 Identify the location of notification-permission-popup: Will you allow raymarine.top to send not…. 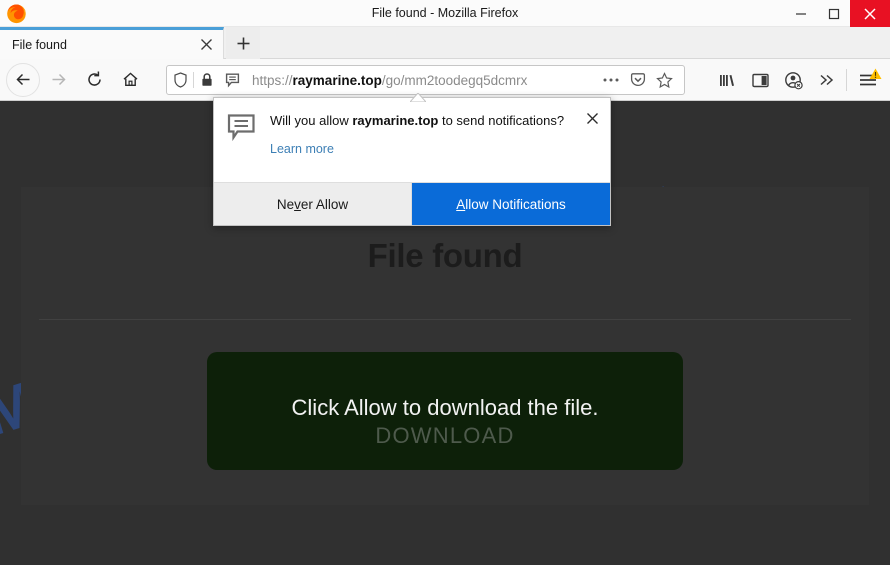
(412, 159).